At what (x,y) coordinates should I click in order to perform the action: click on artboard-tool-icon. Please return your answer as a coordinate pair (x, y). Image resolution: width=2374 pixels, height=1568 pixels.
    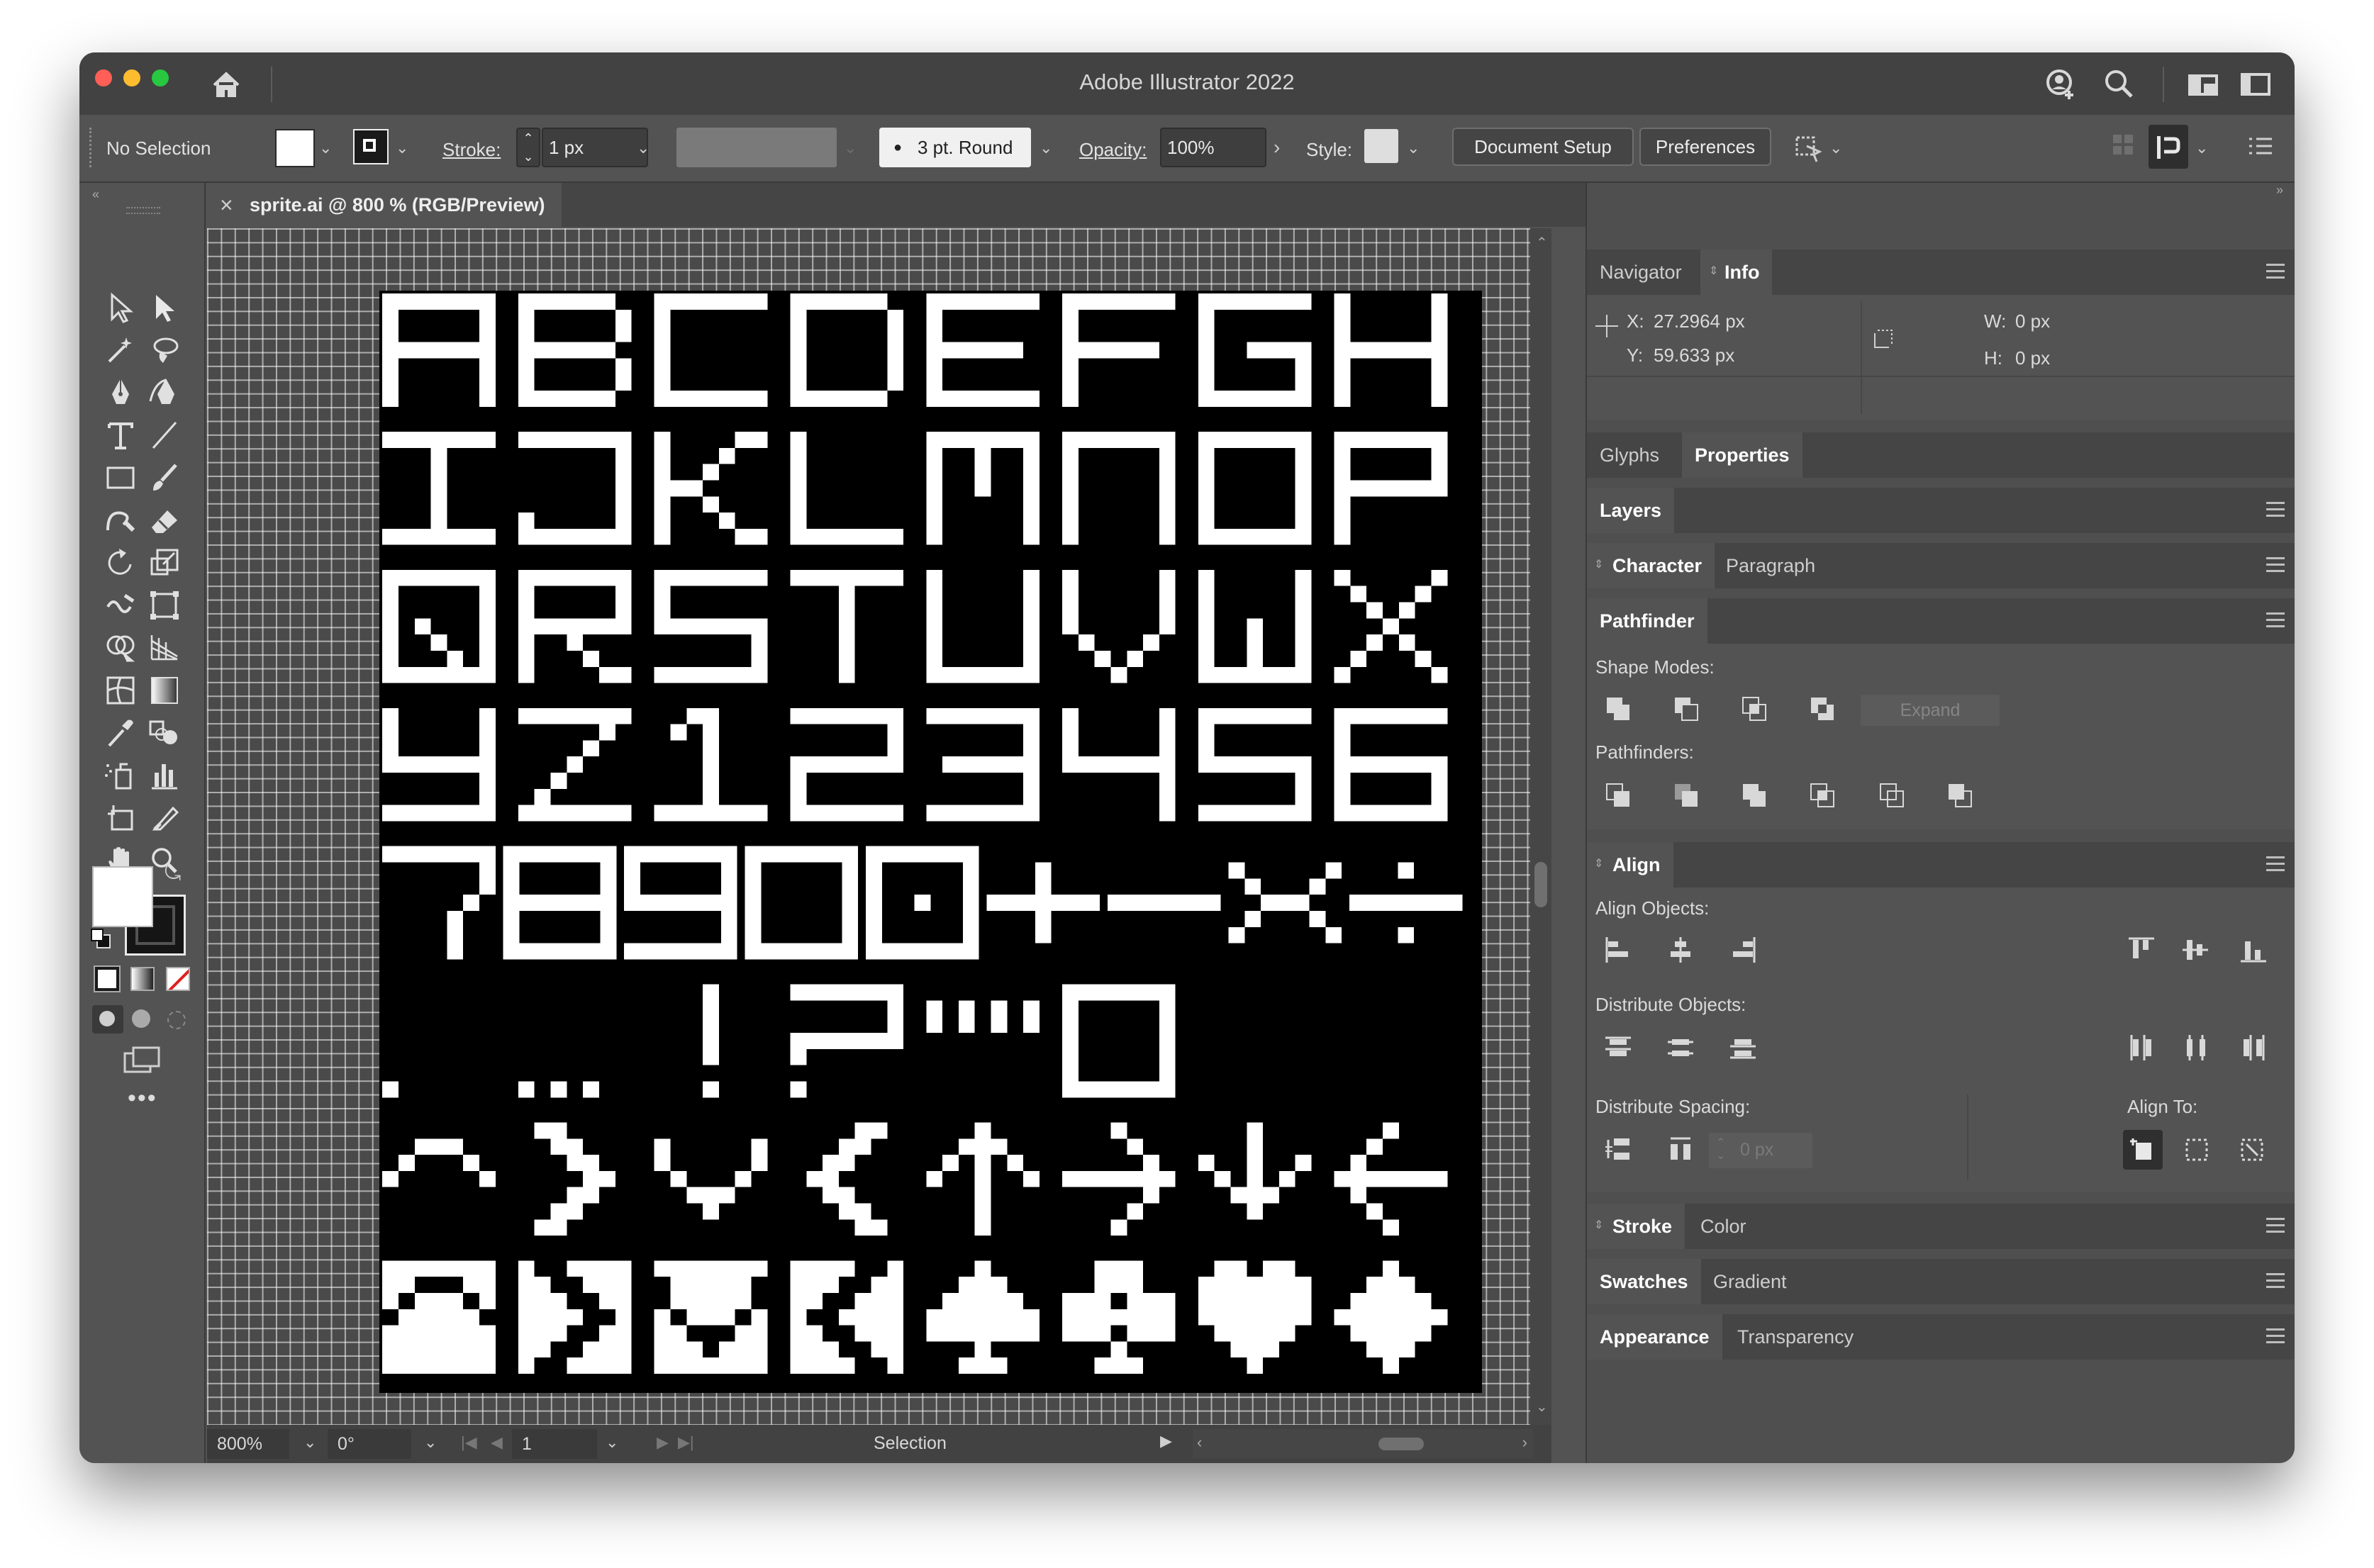
    Looking at the image, I should click on (121, 818).